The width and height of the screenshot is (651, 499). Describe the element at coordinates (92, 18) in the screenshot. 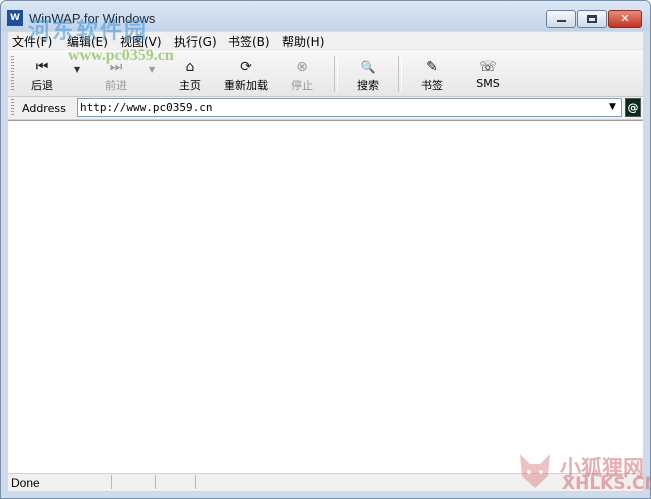

I see `window-title: WinWAP for Windows` at that location.